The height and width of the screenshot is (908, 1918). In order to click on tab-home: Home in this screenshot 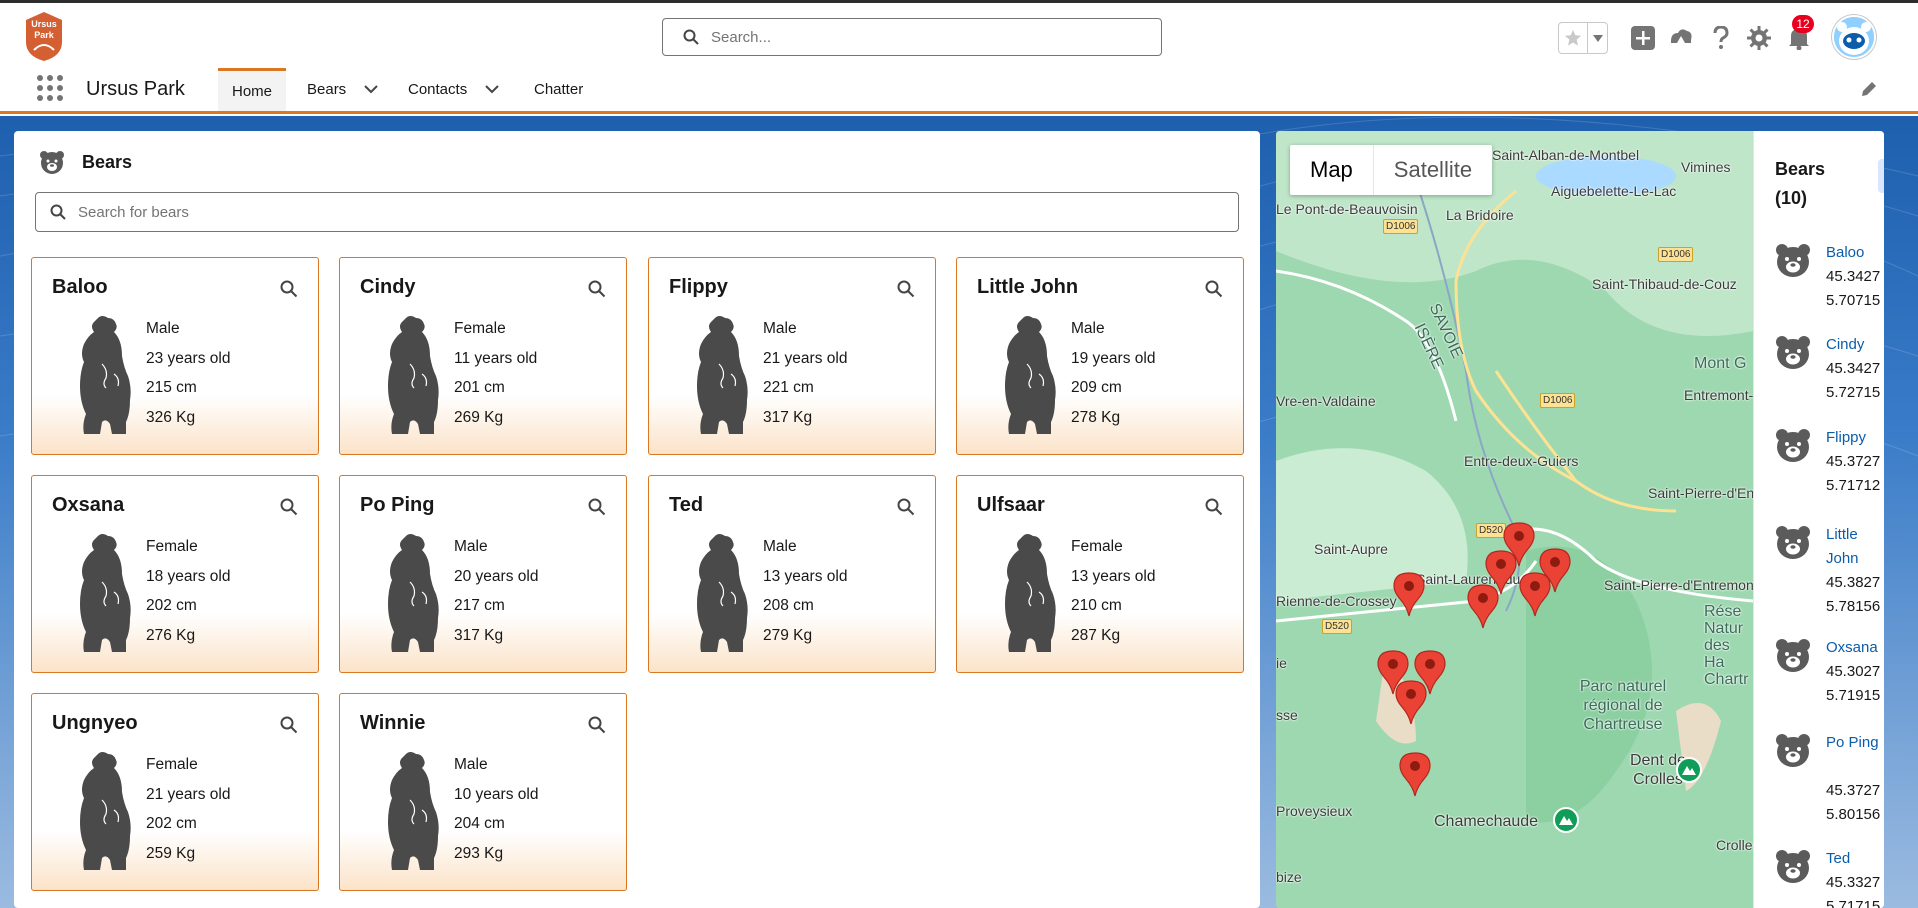, I will do `click(252, 89)`.